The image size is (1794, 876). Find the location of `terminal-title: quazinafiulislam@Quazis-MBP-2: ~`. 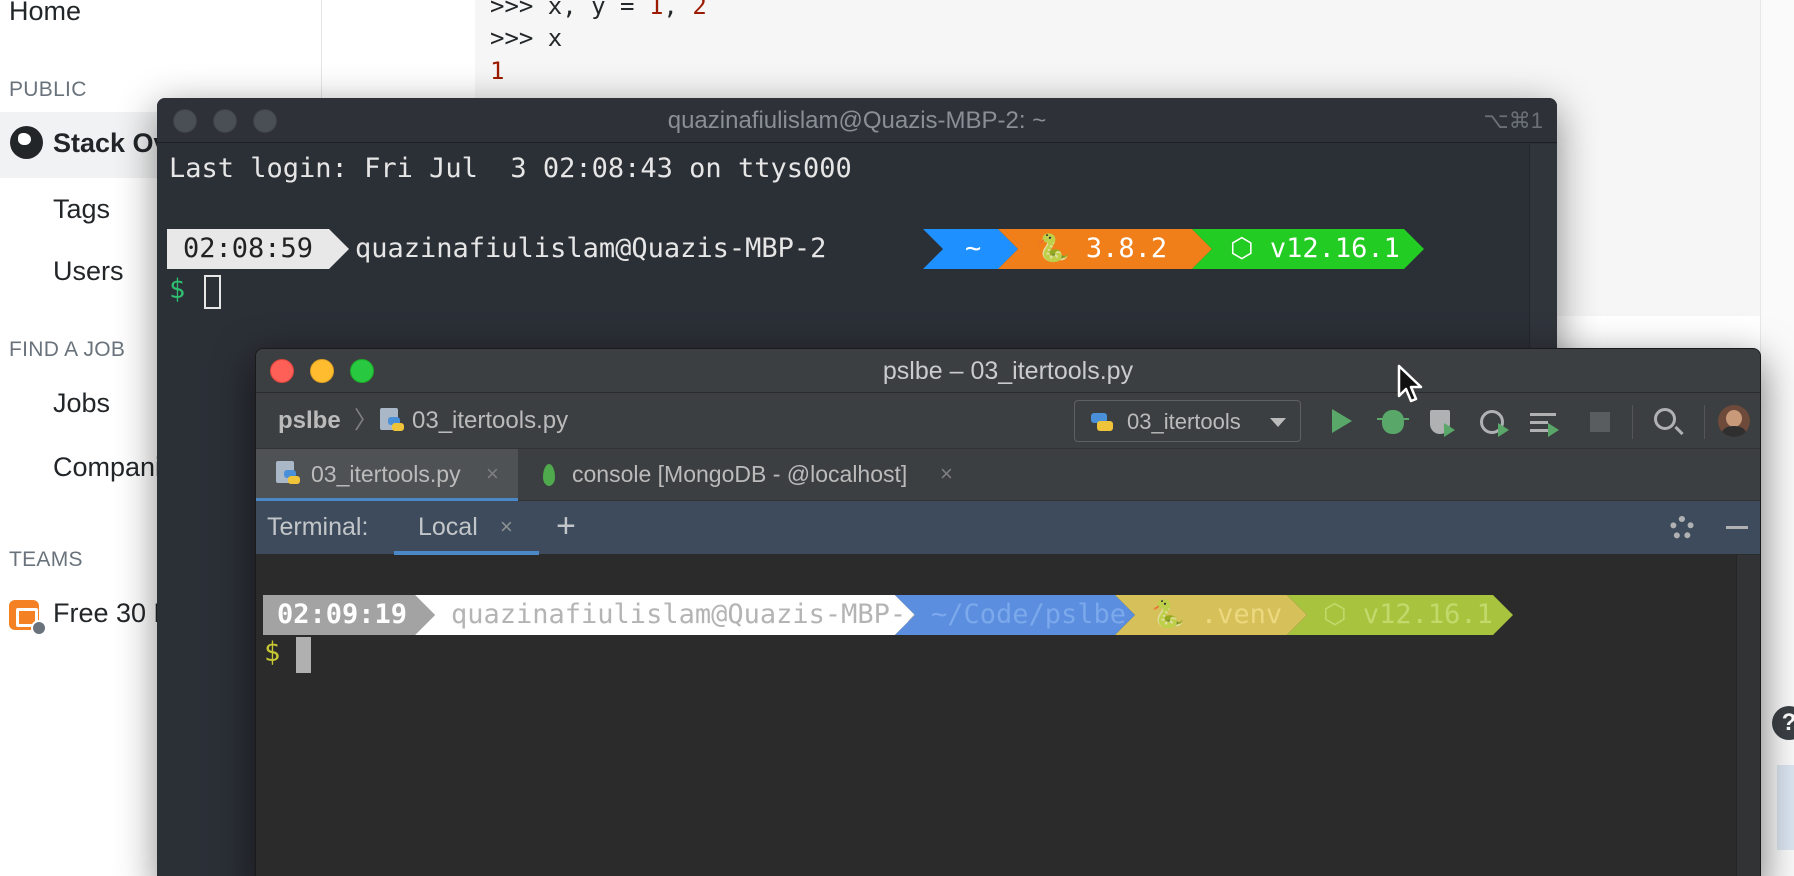

terminal-title: quazinafiulislam@Quazis-MBP-2: ~ is located at coordinates (857, 120).